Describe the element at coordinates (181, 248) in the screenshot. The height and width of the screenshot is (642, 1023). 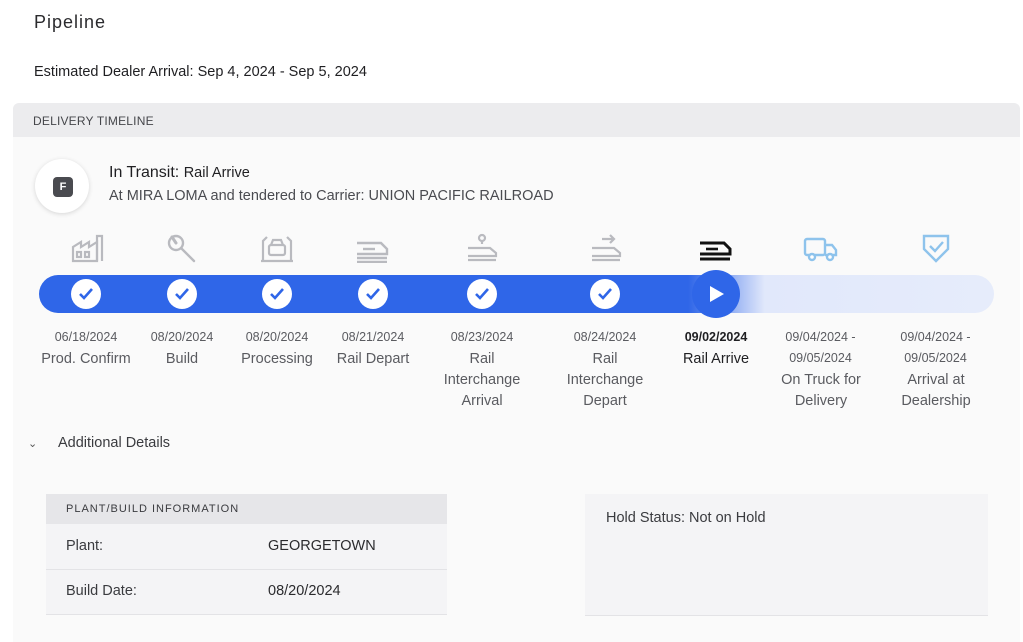
I see `wrench-icon` at that location.